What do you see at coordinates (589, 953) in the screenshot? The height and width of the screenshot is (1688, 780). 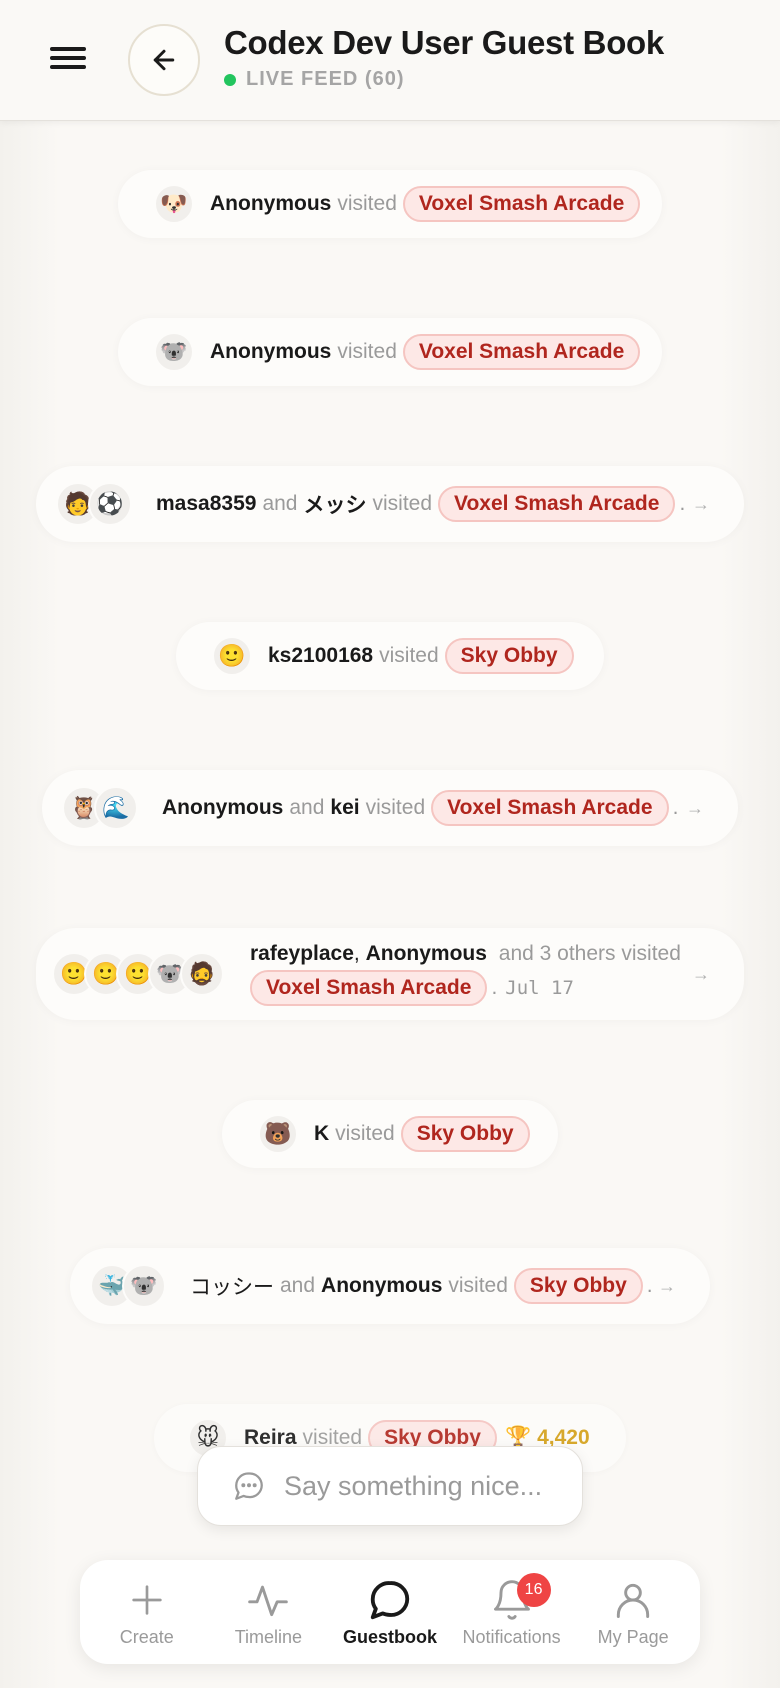 I see `others-text: and 3 others visited` at bounding box center [589, 953].